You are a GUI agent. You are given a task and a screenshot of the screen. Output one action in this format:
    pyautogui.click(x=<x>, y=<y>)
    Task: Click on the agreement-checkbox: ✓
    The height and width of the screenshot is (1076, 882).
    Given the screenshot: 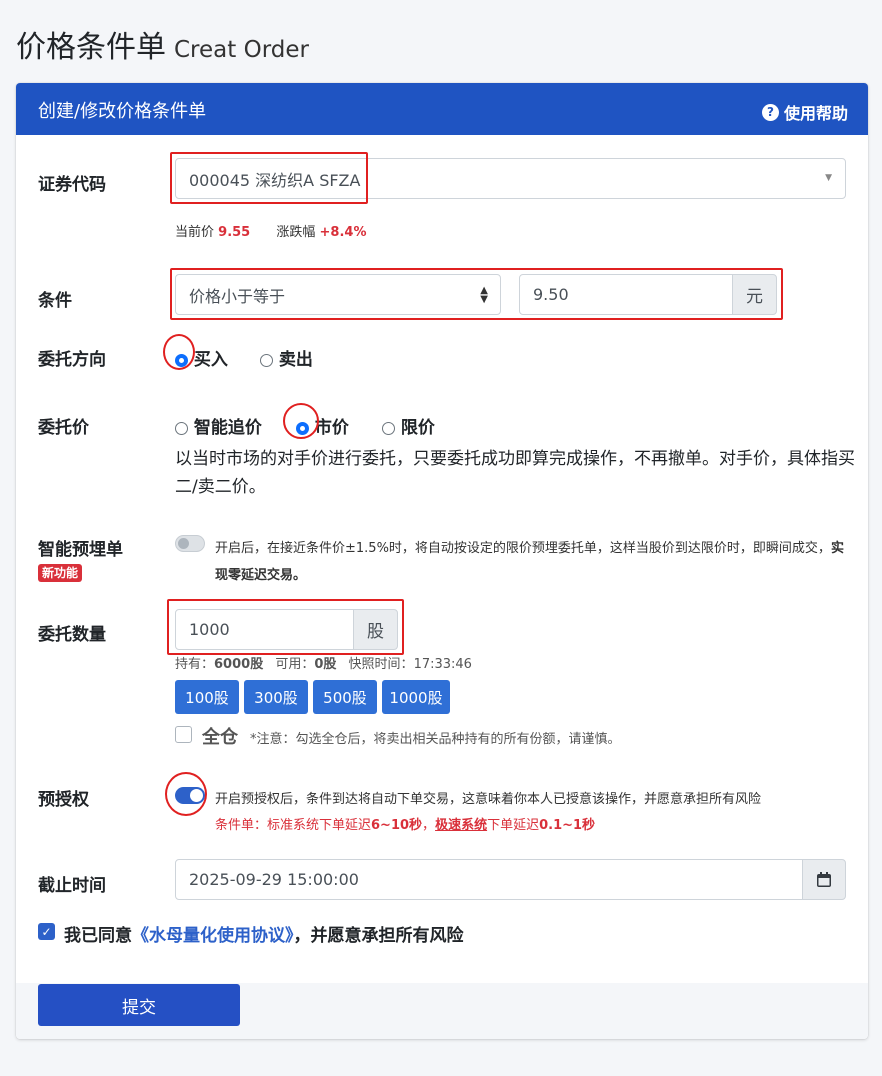 What is the action you would take?
    pyautogui.click(x=46, y=931)
    